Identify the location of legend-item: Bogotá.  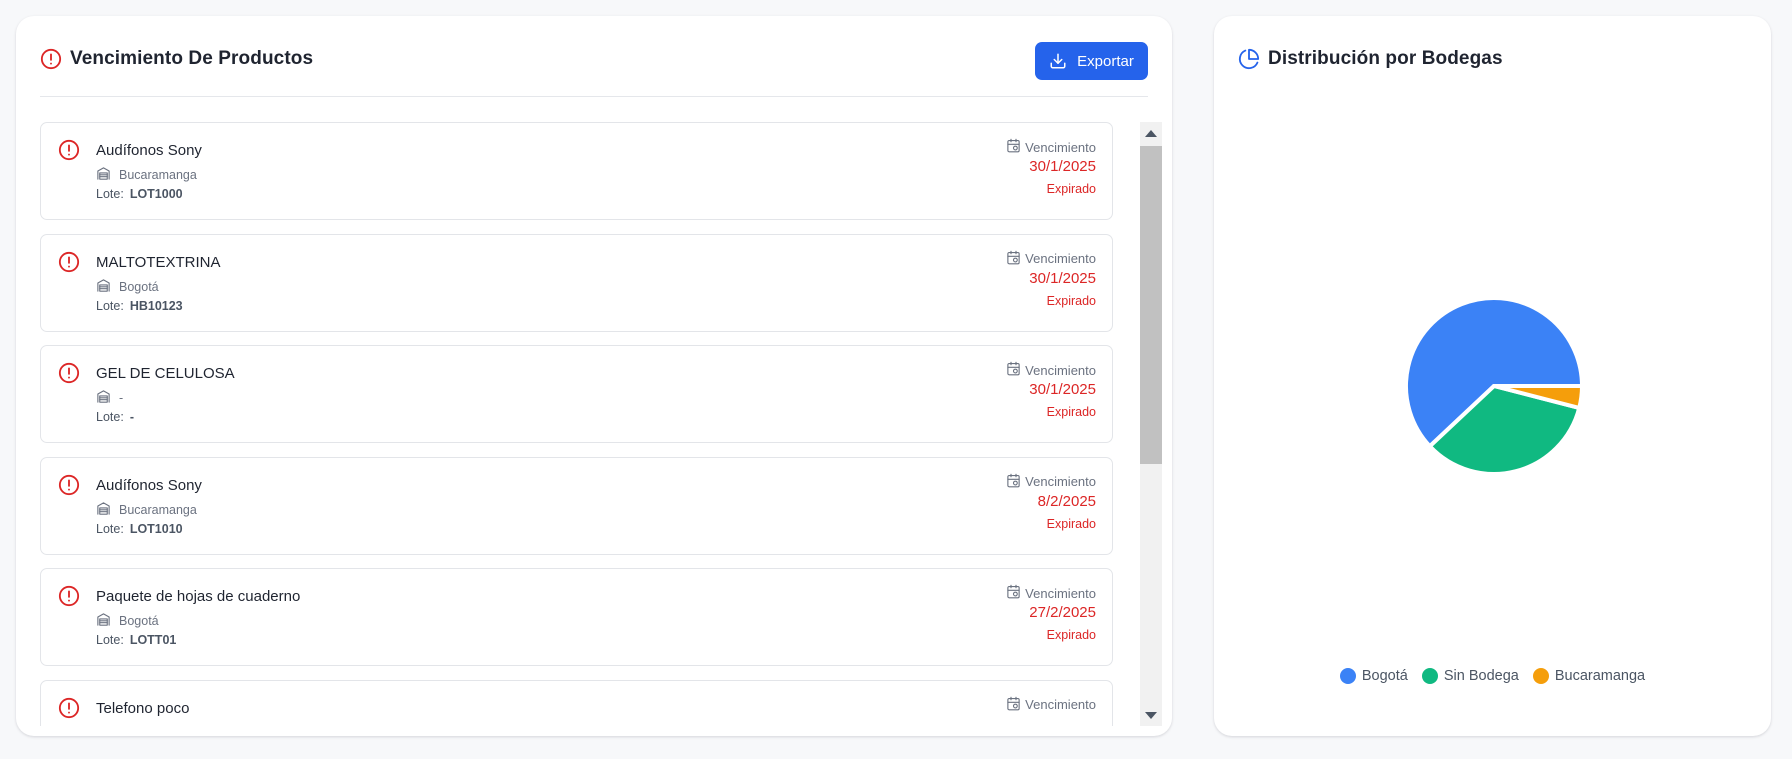
(1373, 676).